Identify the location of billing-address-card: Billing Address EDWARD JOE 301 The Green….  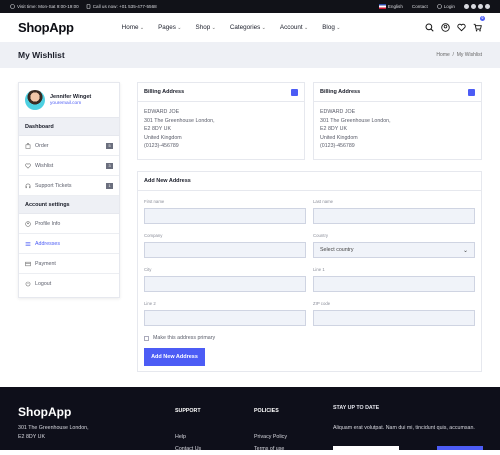
(221, 121).